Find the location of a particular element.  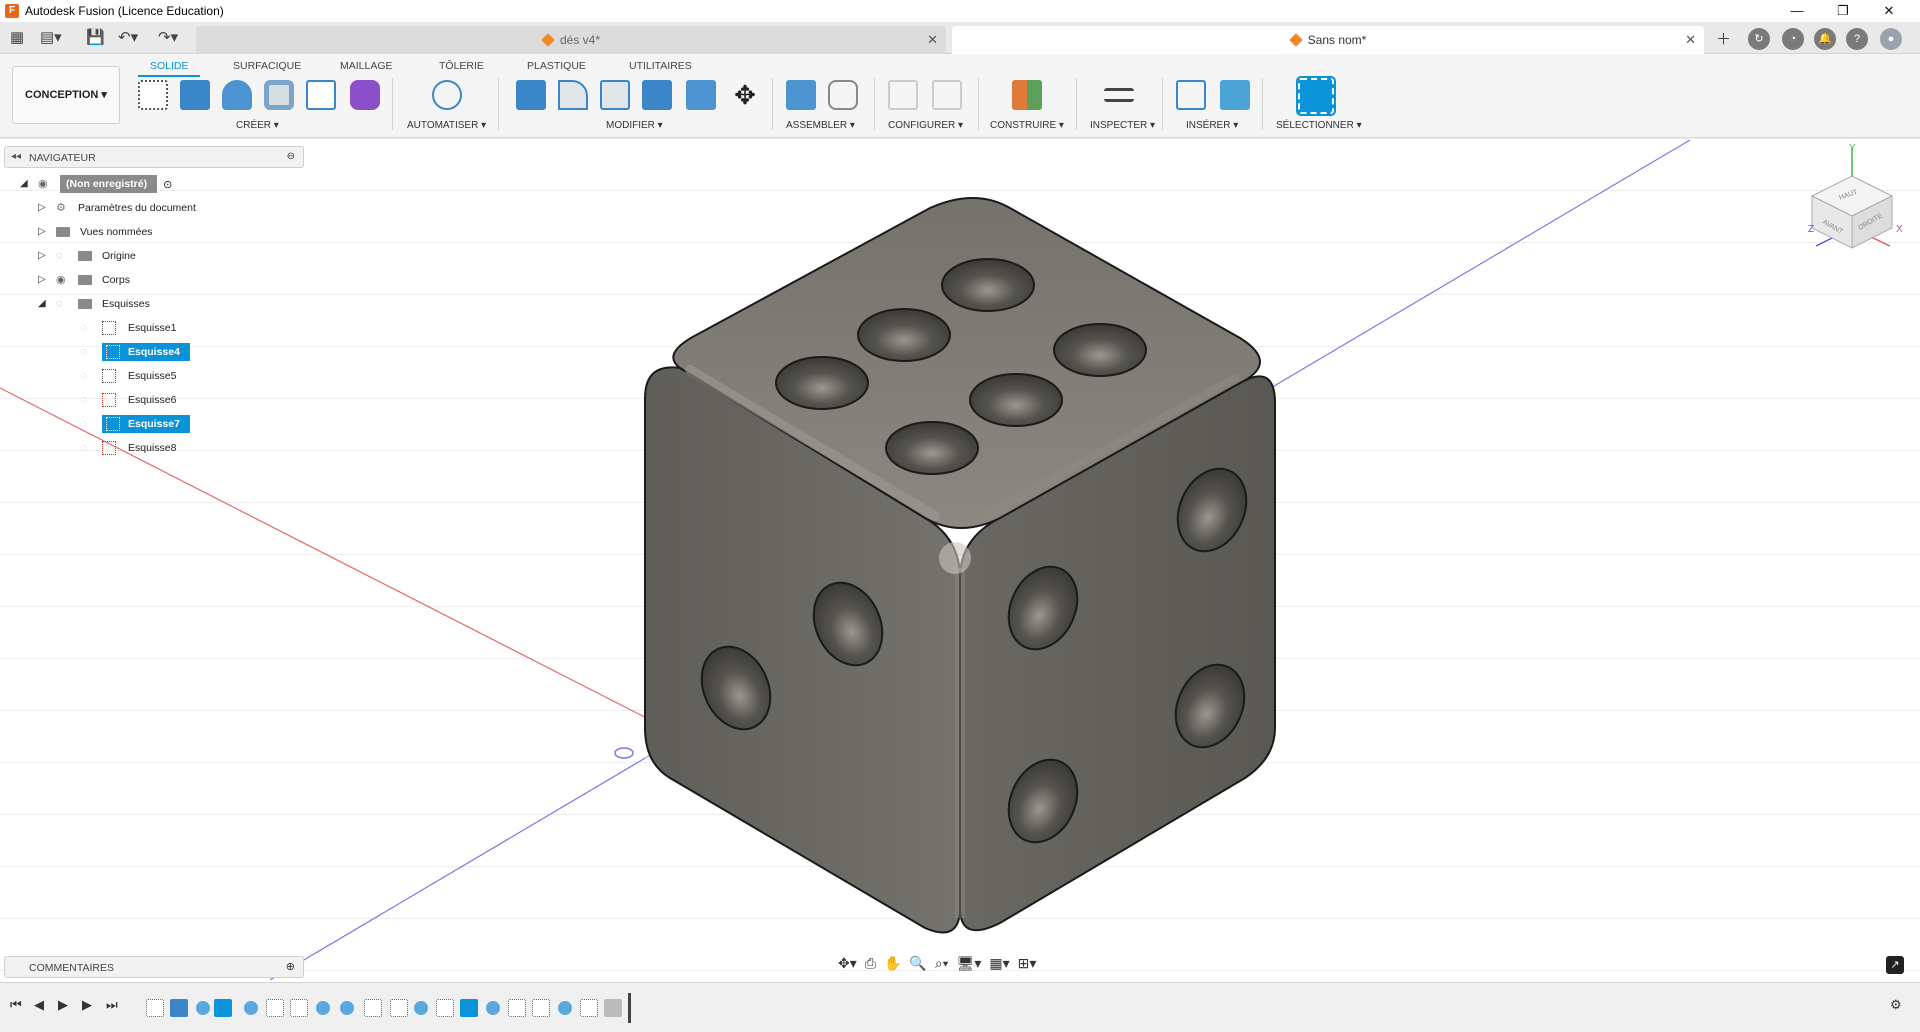

tab-des-v4: dés v4* ✕ is located at coordinates (571, 40).